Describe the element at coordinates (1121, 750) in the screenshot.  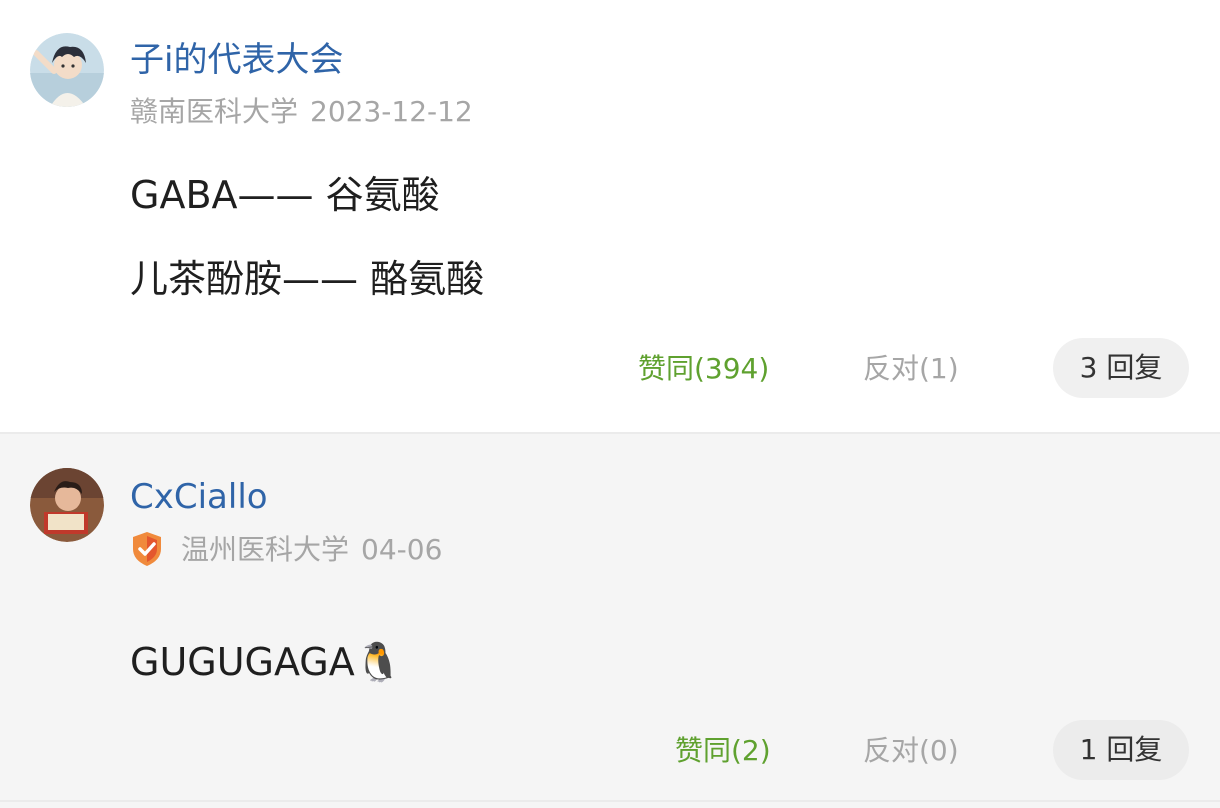
I see `reply-button: 1 回复` at that location.